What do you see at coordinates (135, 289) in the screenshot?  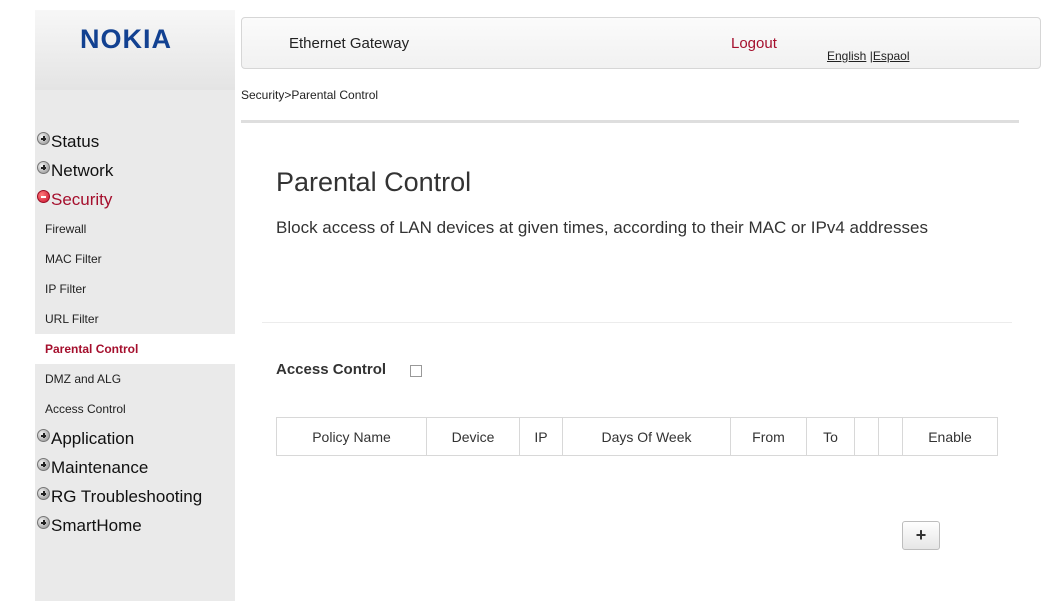 I see `sidebar-item-ip-filter: IP Filter` at bounding box center [135, 289].